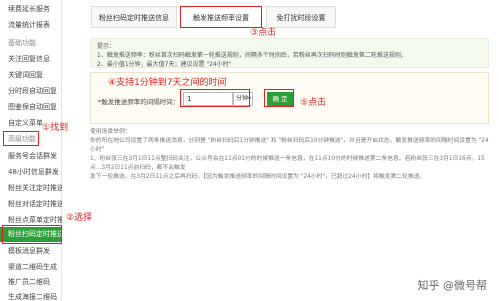 The image size is (499, 301). Describe the element at coordinates (31, 59) in the screenshot. I see `sidebar-item-follow-reply: 关注回复信息` at that location.